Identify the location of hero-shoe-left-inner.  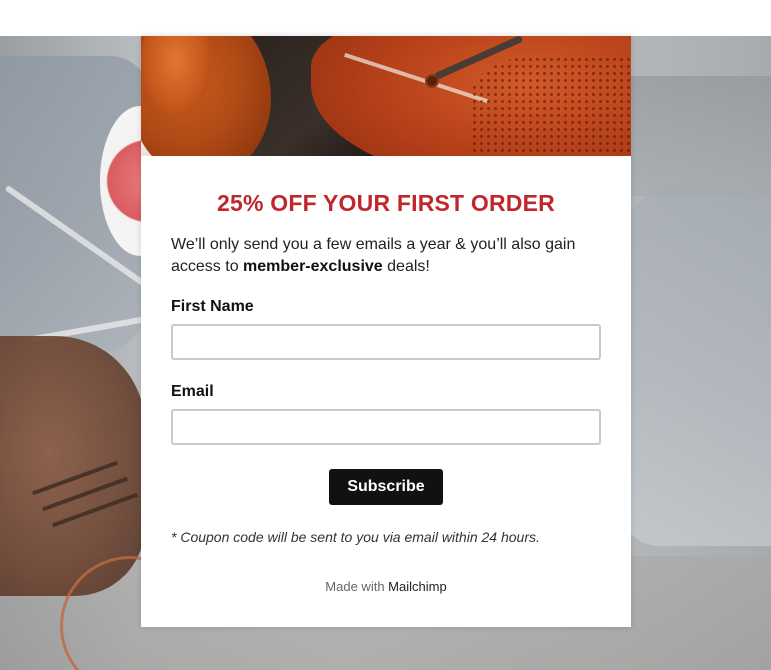
(176, 76).